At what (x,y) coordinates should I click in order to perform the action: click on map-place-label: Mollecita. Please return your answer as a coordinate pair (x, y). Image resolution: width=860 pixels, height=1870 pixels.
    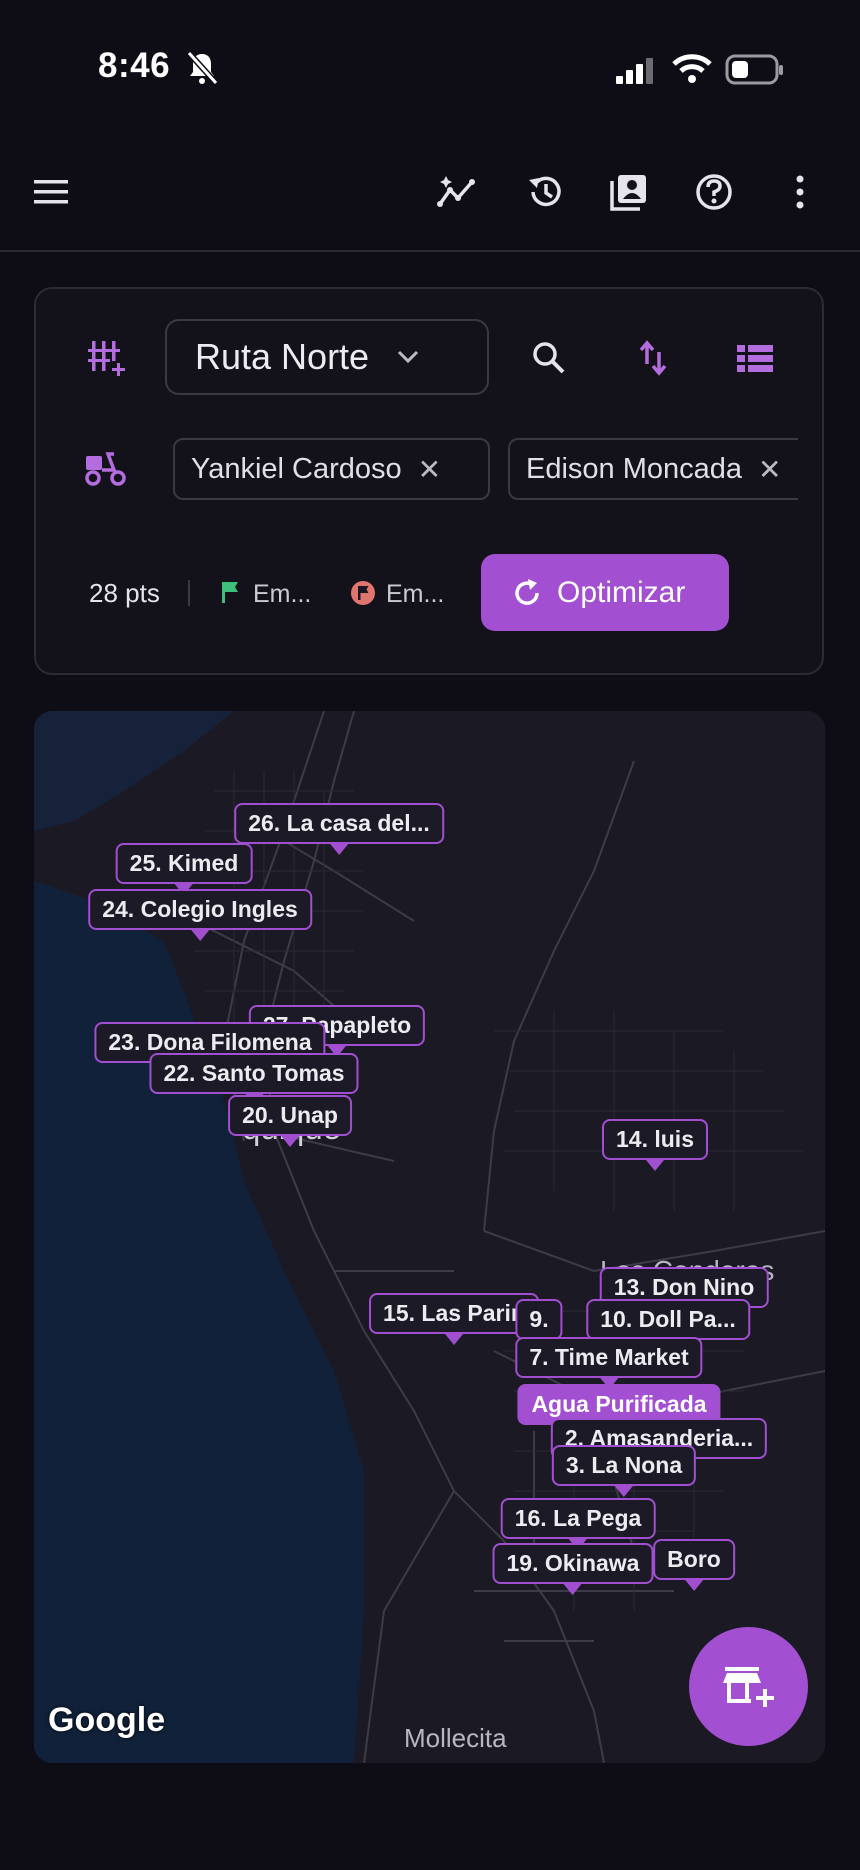
    Looking at the image, I should click on (455, 1738).